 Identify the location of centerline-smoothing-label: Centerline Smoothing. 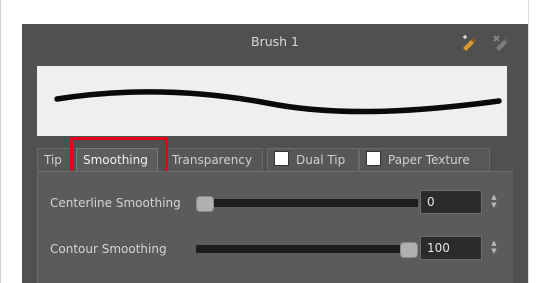
(115, 203).